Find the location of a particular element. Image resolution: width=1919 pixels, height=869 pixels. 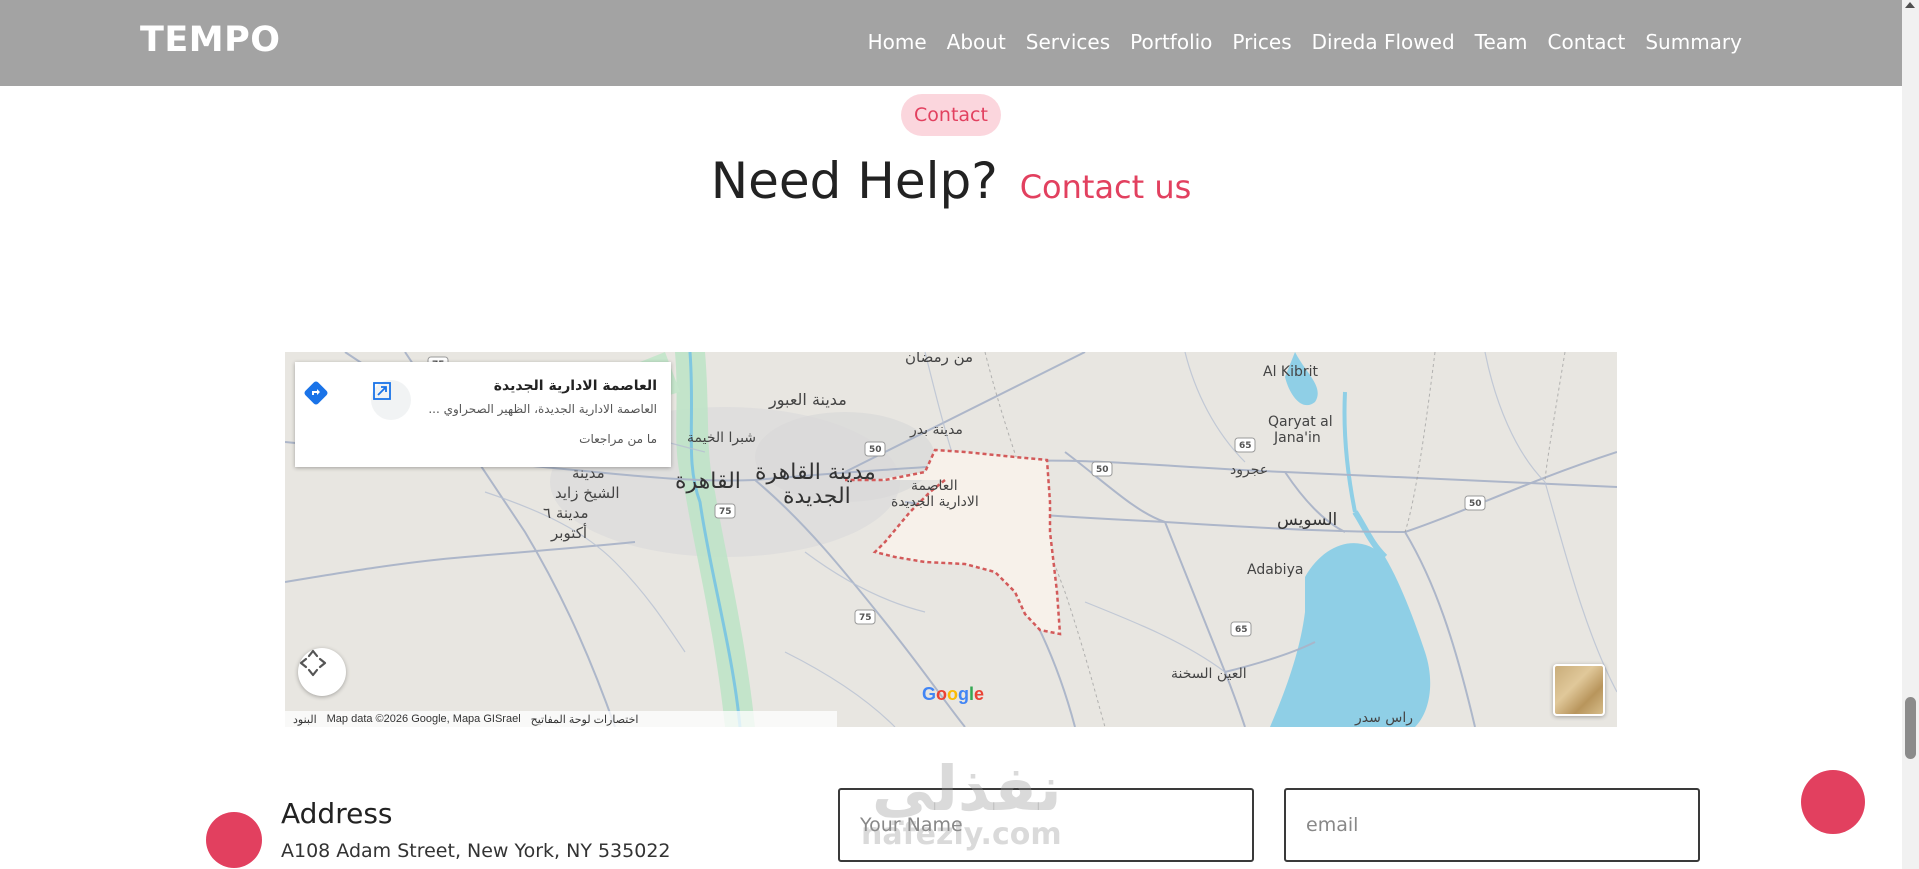

directions-button is located at coordinates (322, 399).